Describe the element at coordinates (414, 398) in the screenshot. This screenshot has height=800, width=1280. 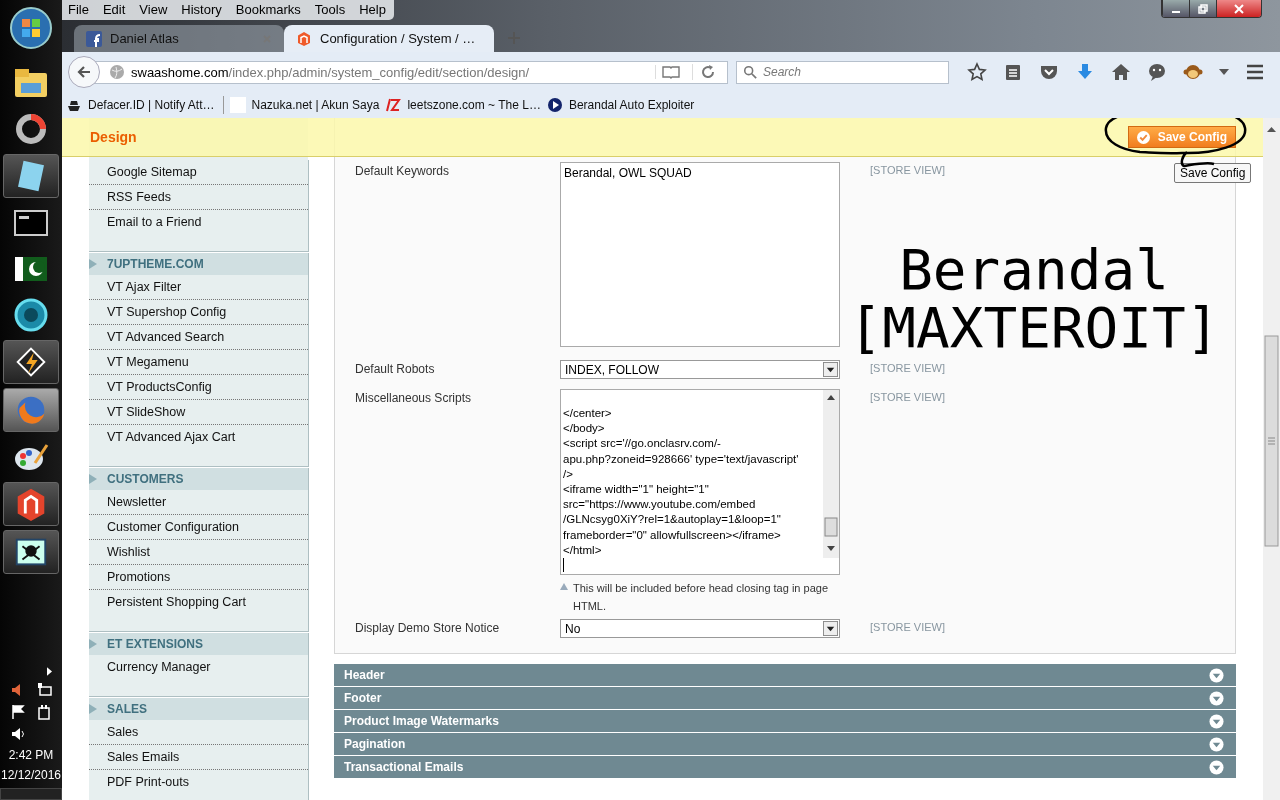
I see `field-label: Miscellaneous Scripts` at that location.